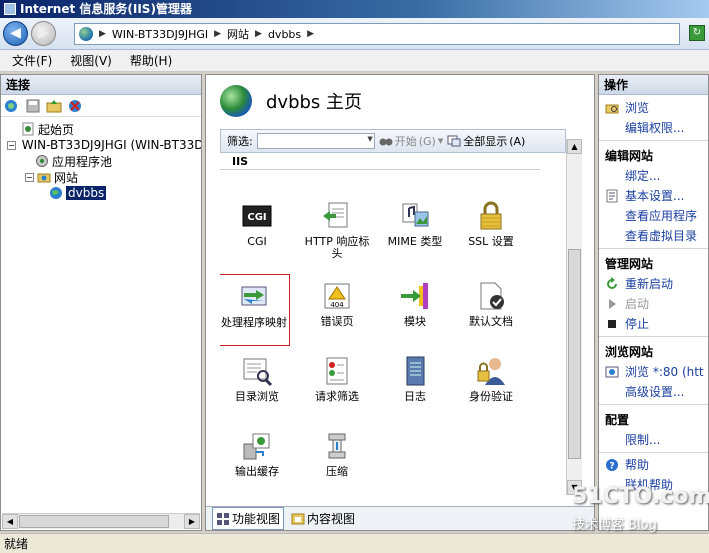 This screenshot has height=553, width=709. What do you see at coordinates (337, 296) in the screenshot?
I see `error-pages-icon: 404` at bounding box center [337, 296].